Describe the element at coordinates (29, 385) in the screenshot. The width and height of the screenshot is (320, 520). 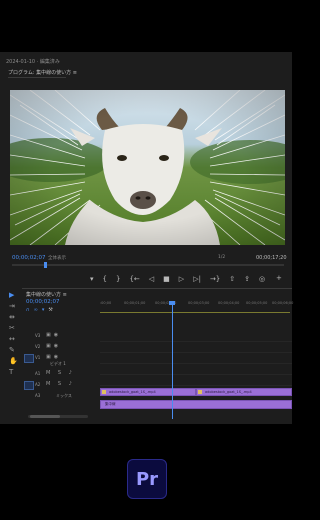
I see `source-patch-a2` at that location.